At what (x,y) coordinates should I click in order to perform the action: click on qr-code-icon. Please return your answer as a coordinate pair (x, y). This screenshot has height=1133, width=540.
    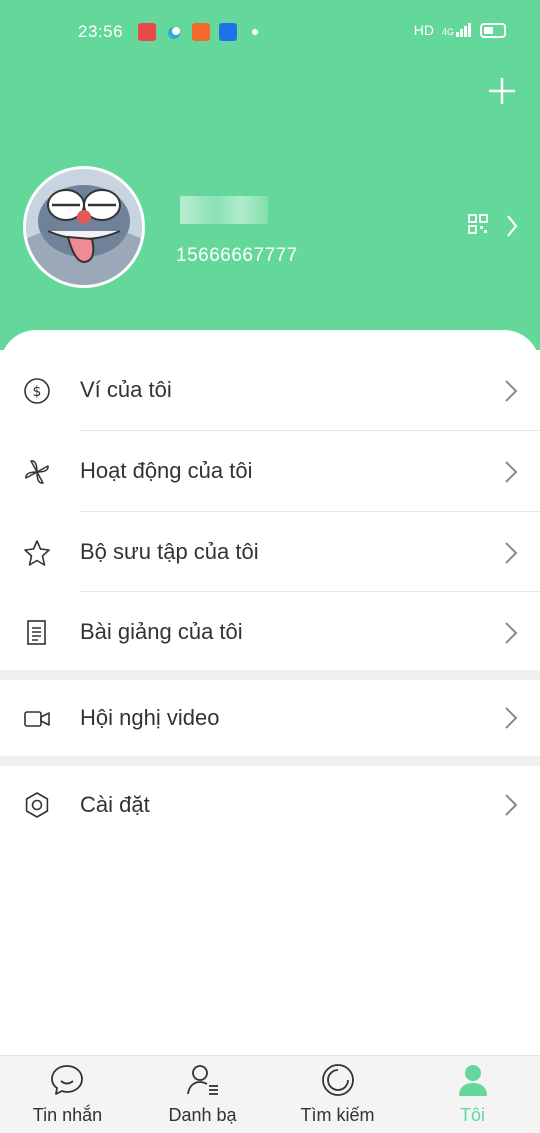
    Looking at the image, I should click on (493, 225).